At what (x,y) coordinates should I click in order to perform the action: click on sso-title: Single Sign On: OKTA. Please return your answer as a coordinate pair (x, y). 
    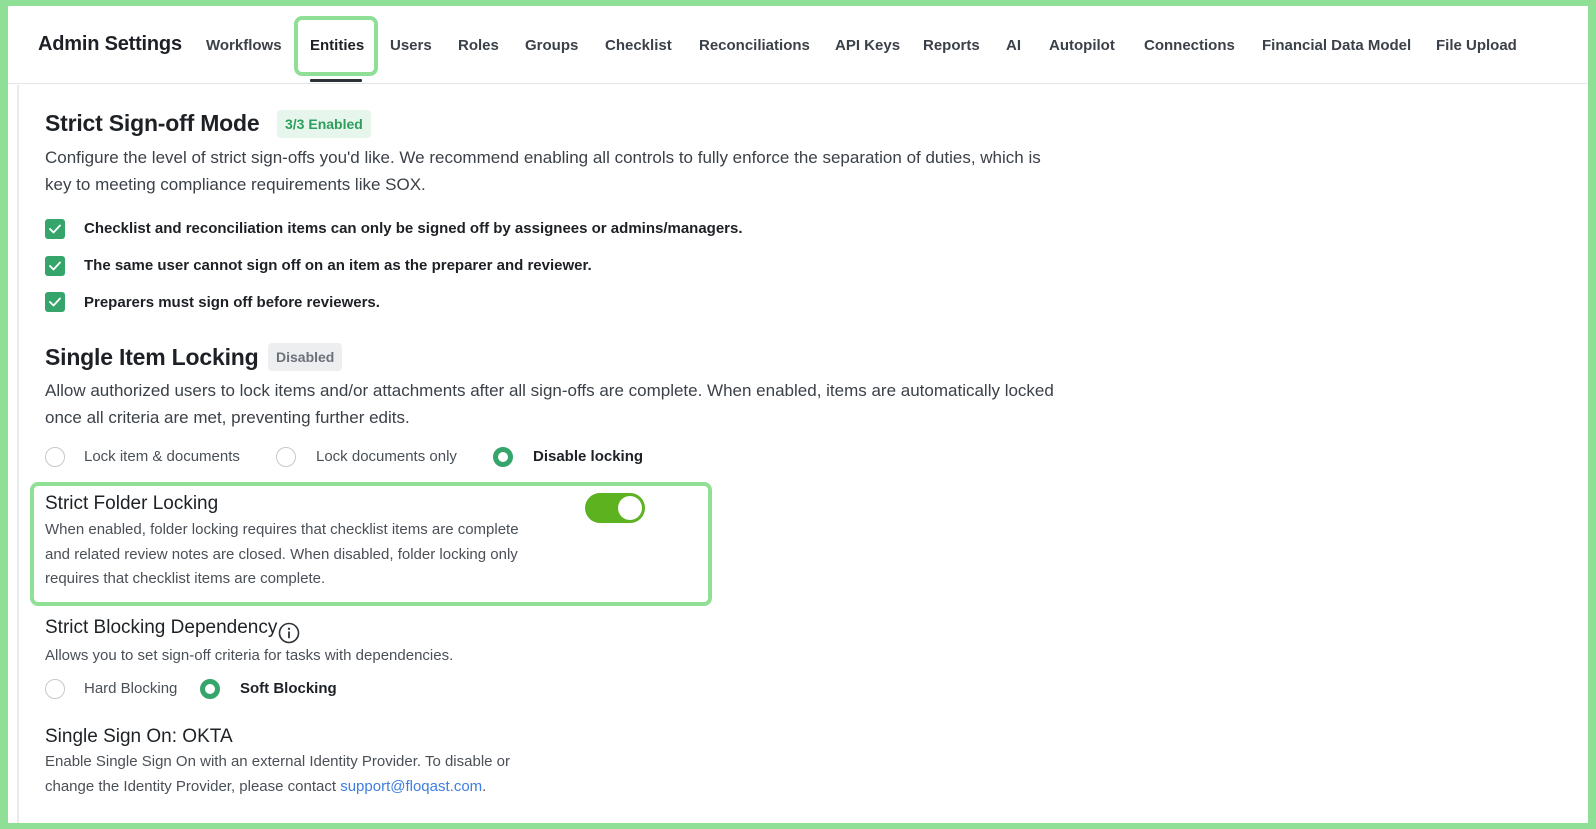
    Looking at the image, I should click on (139, 736).